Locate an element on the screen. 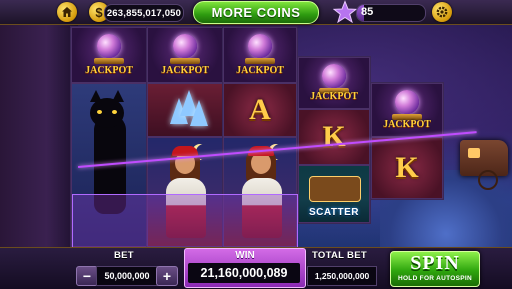 The height and width of the screenshot is (289, 512). wagon-icon is located at coordinates (335, 189).